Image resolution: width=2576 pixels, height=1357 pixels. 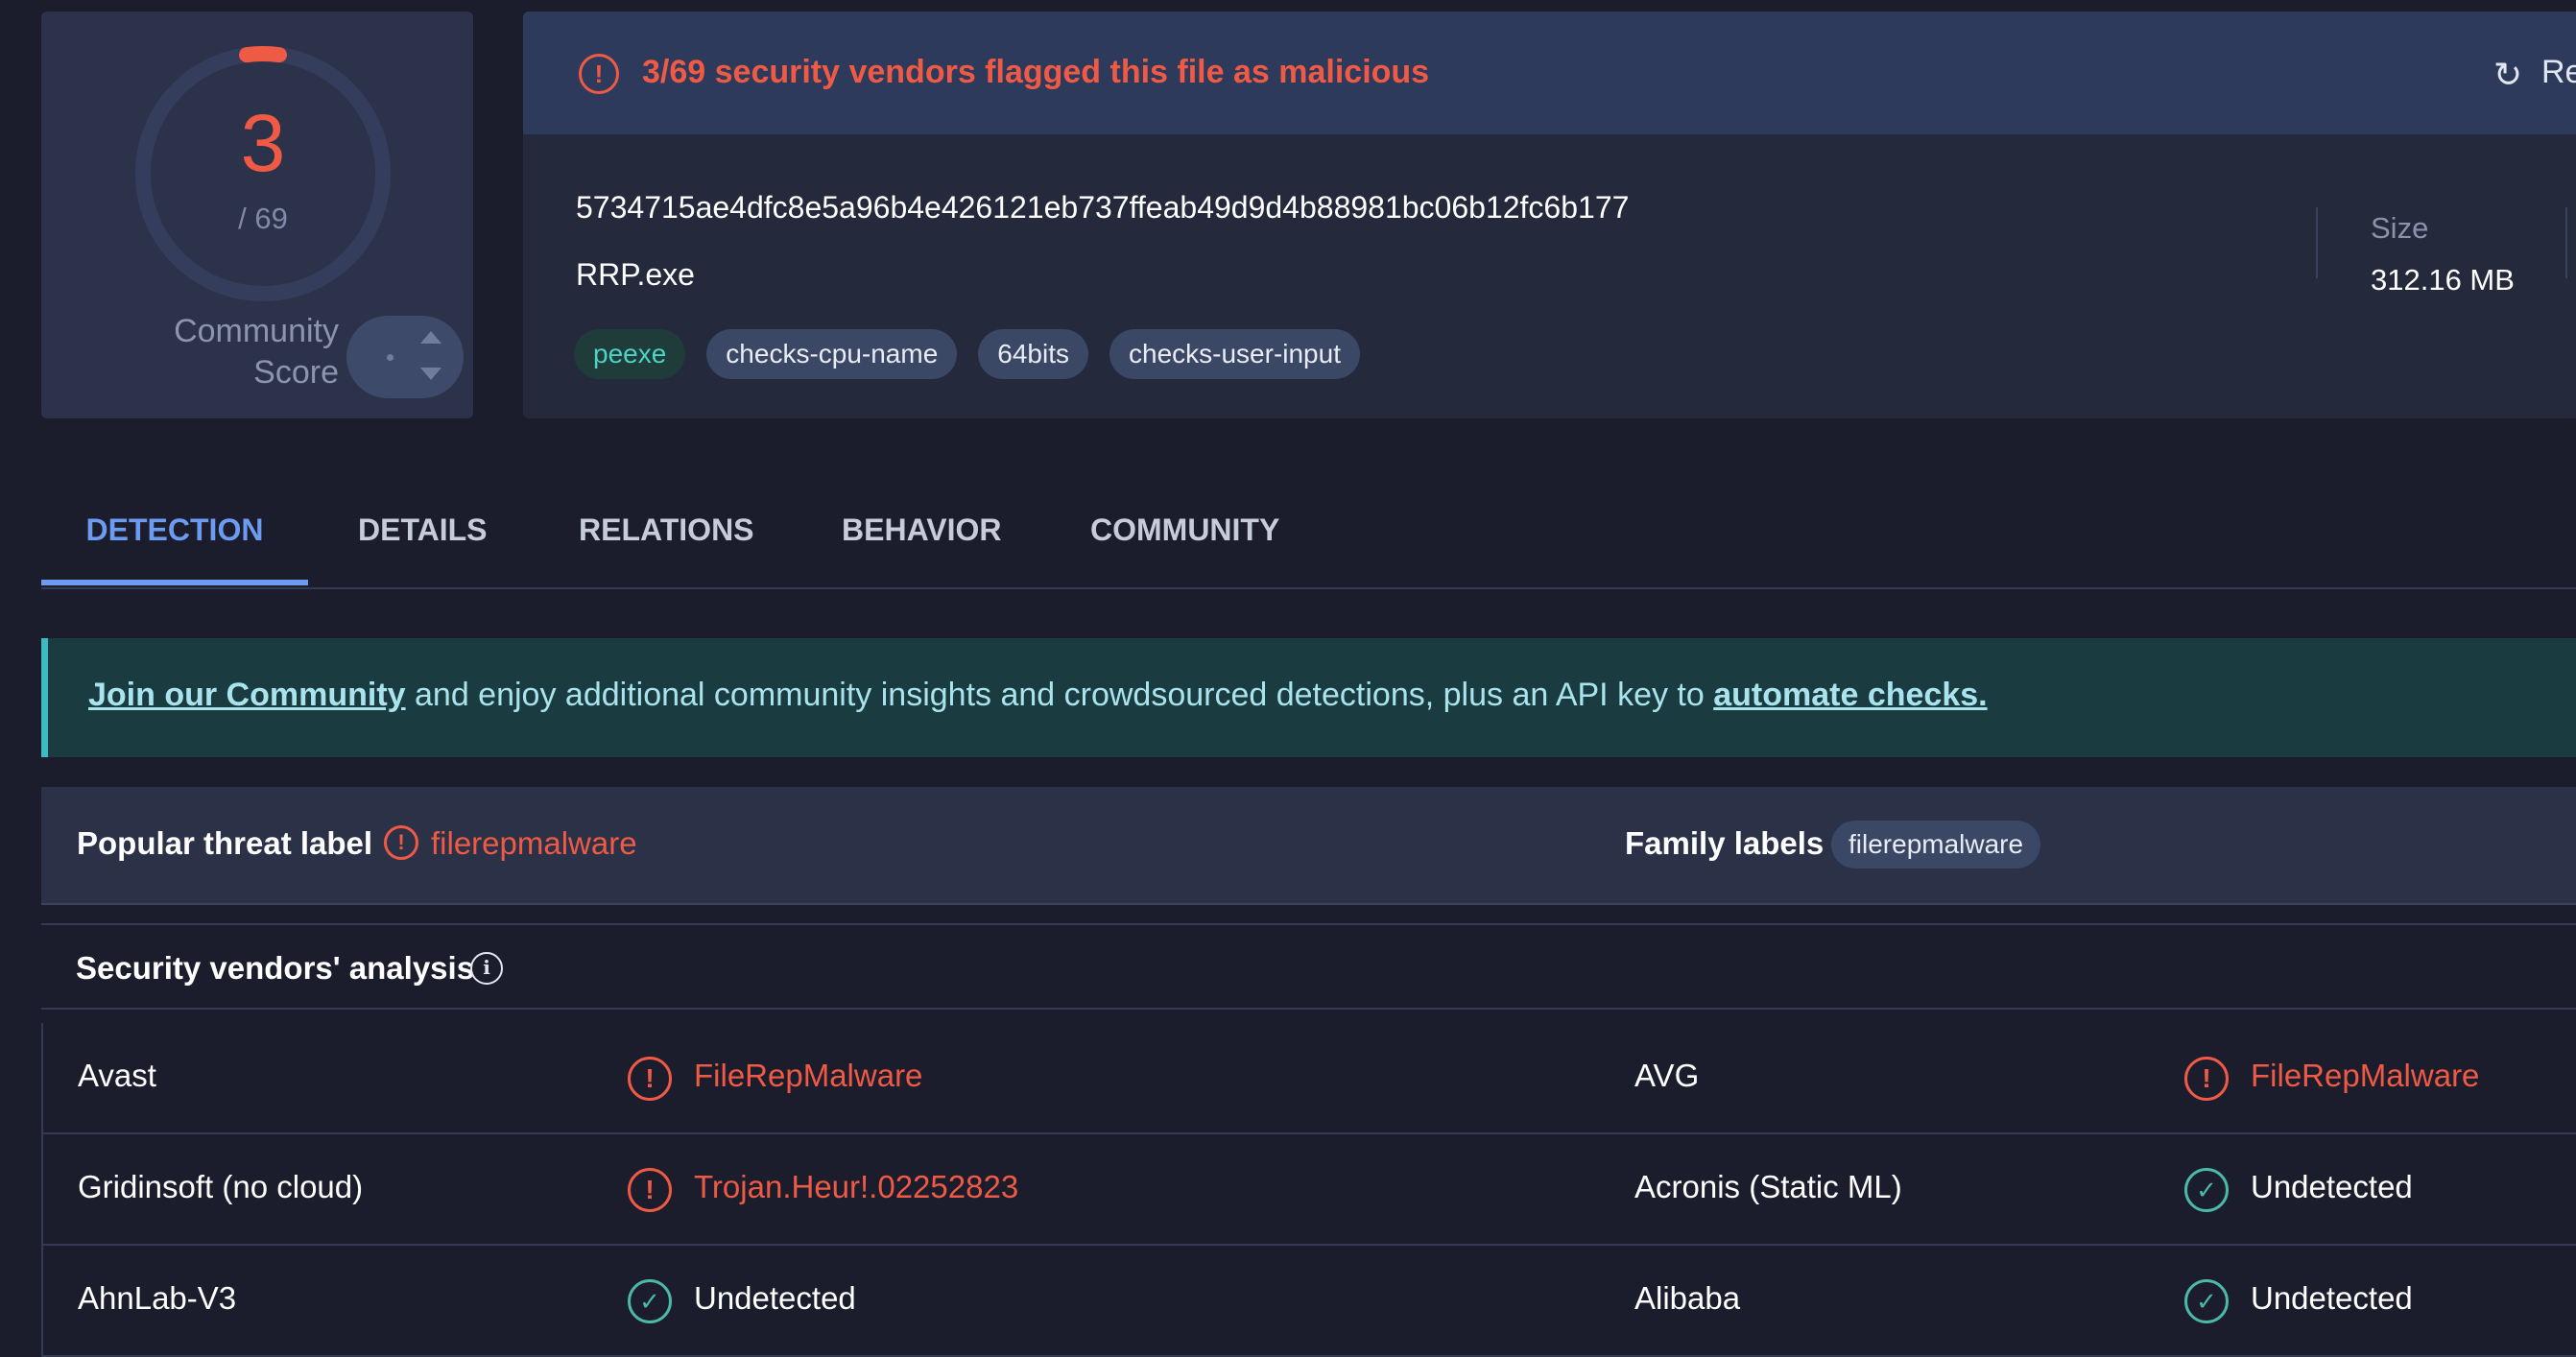 What do you see at coordinates (1234, 354) in the screenshot?
I see `tag-checks-user-input: checks-user-input` at bounding box center [1234, 354].